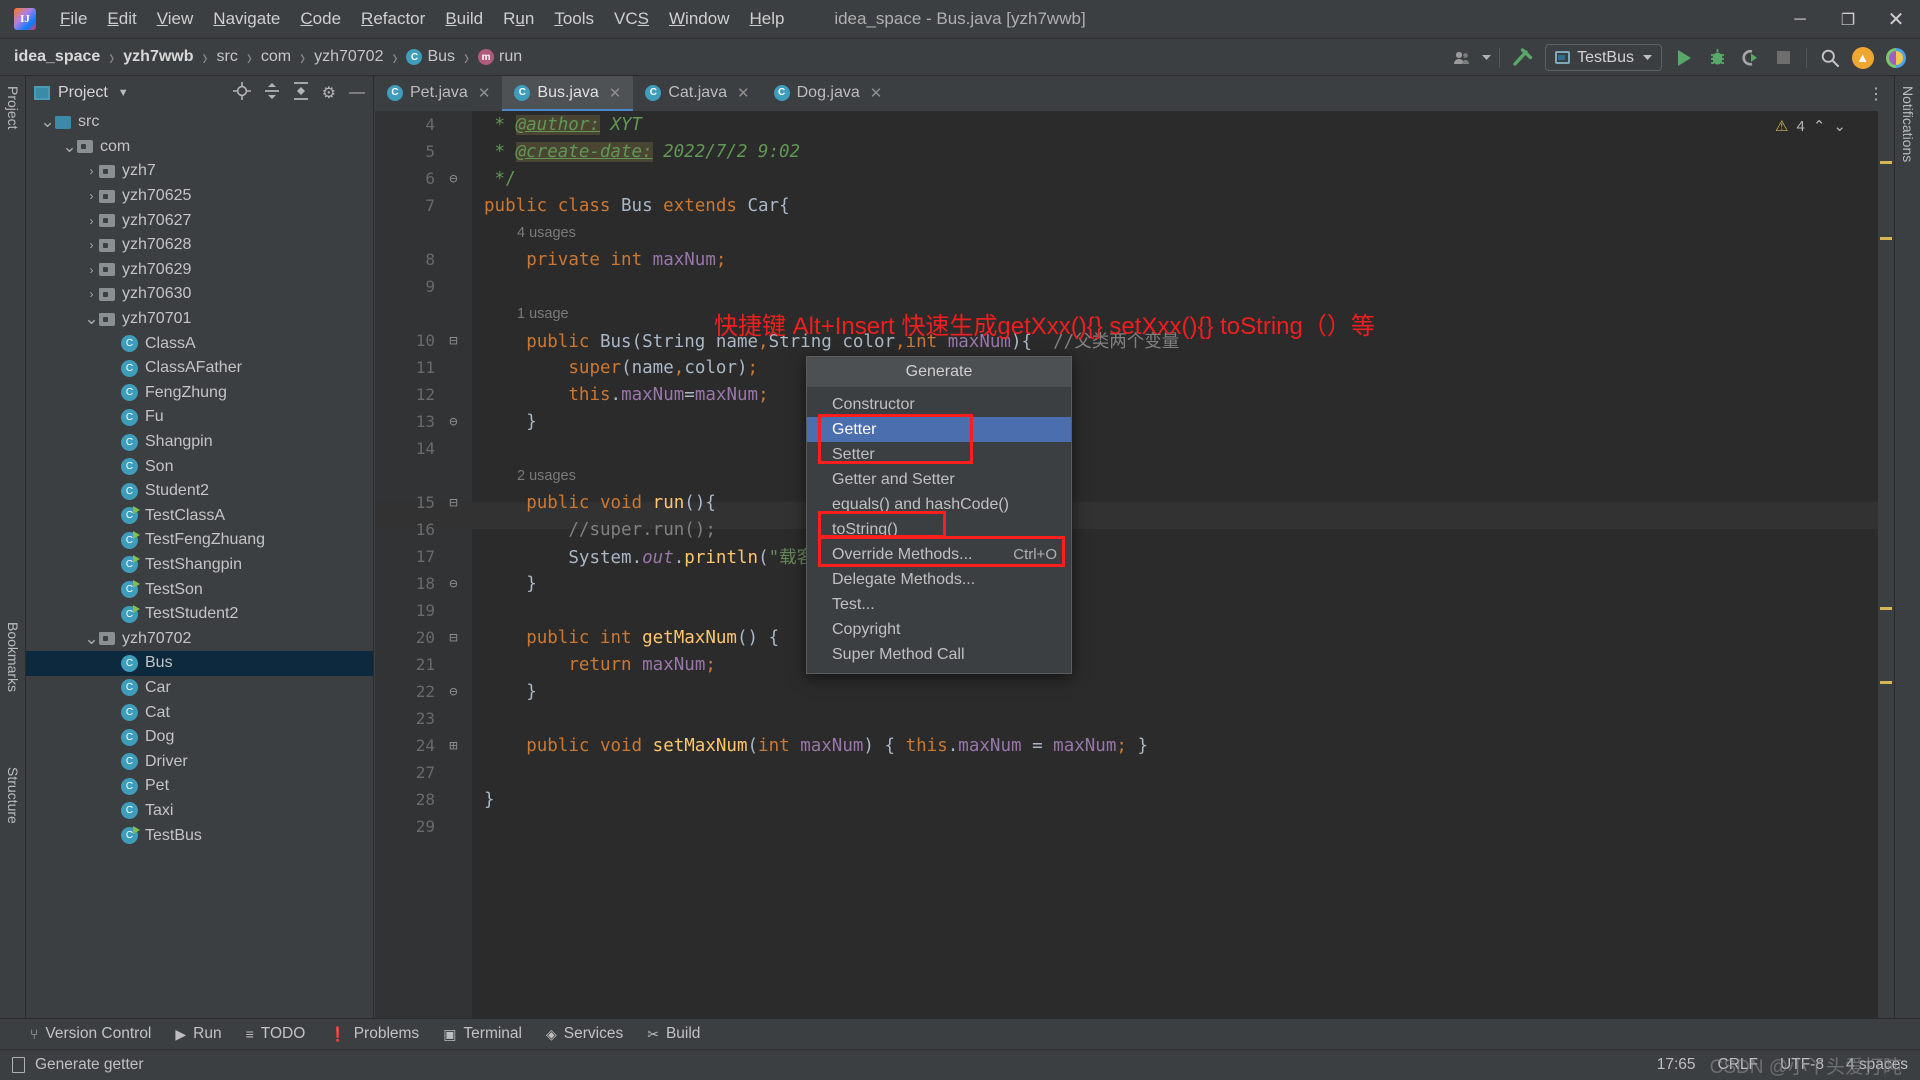 The width and height of the screenshot is (1920, 1080). I want to click on expand-all-icon, so click(272, 93).